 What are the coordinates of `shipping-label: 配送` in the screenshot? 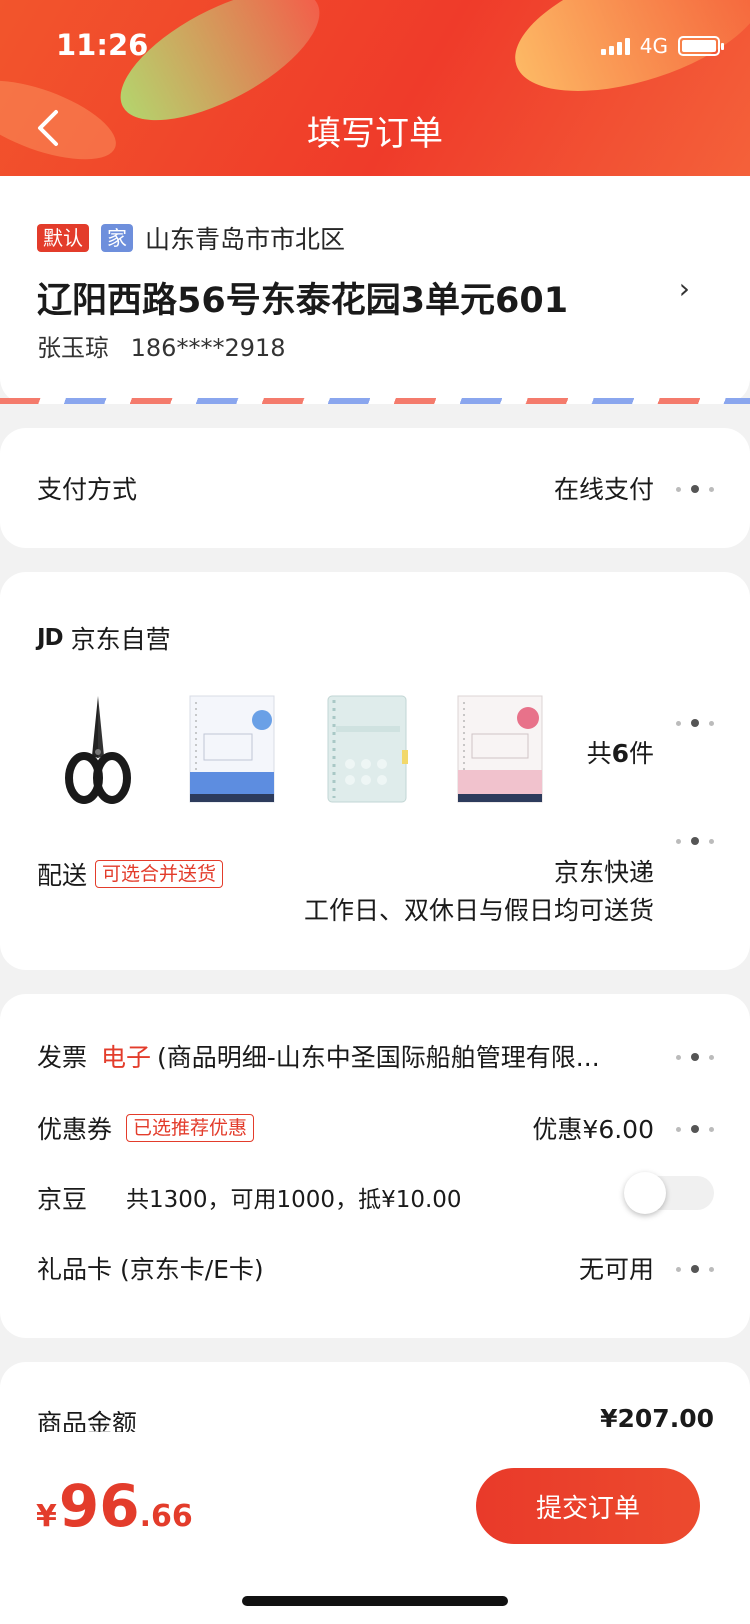 It's located at (62, 875).